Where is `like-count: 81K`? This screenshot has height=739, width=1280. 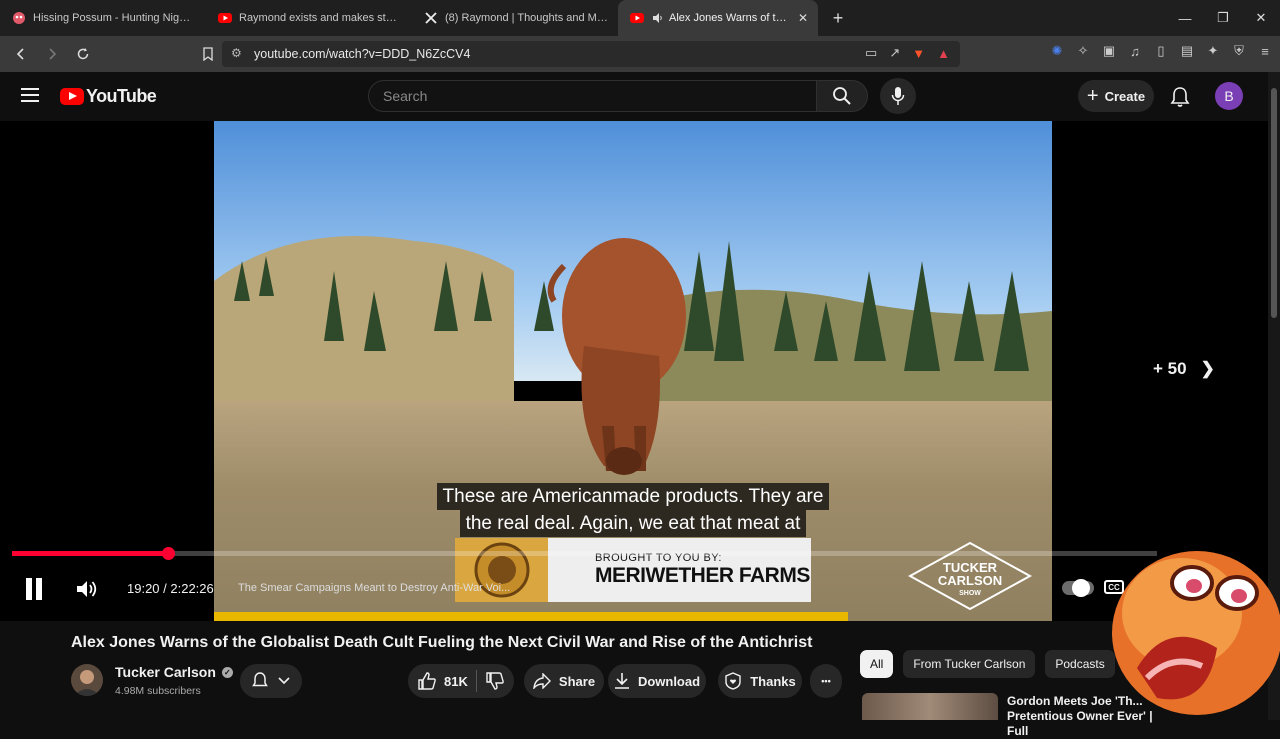
like-count: 81K is located at coordinates (456, 681).